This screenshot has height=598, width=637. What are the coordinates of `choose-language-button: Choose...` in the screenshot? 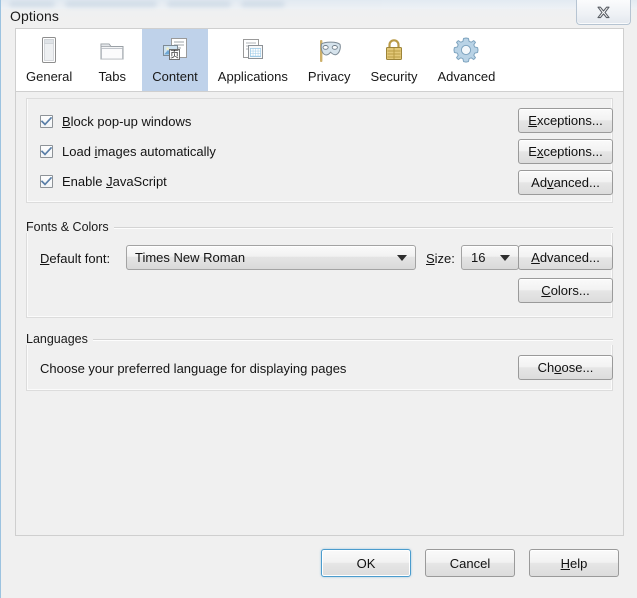 It's located at (565, 367).